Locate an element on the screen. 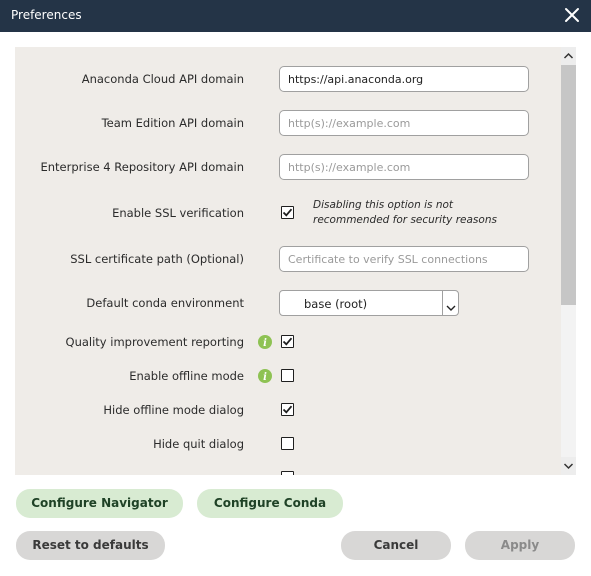 This screenshot has height=576, width=591. close-icon is located at coordinates (572, 15).